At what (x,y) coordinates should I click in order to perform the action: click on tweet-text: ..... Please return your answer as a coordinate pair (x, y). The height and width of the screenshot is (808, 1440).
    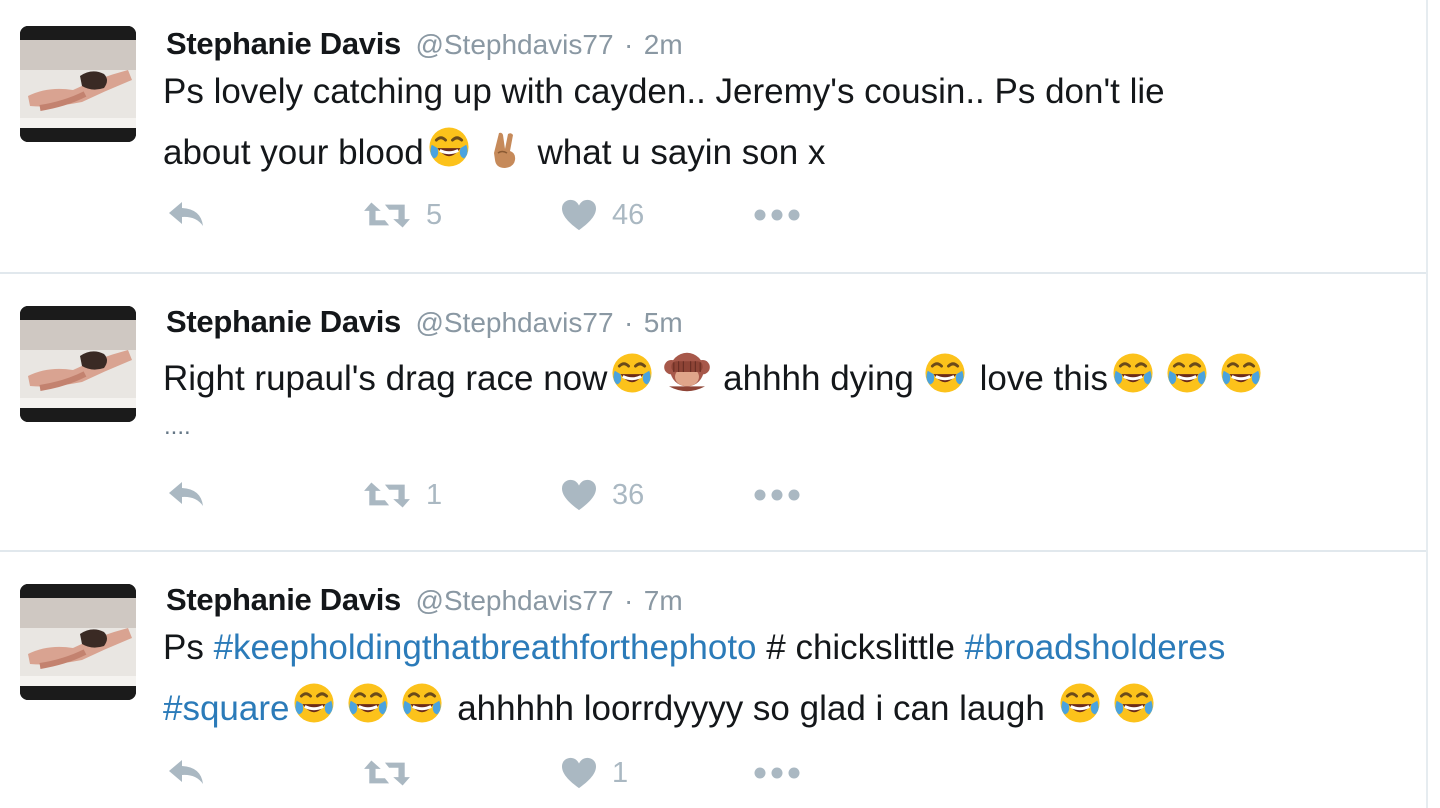
    Looking at the image, I should click on (177, 426).